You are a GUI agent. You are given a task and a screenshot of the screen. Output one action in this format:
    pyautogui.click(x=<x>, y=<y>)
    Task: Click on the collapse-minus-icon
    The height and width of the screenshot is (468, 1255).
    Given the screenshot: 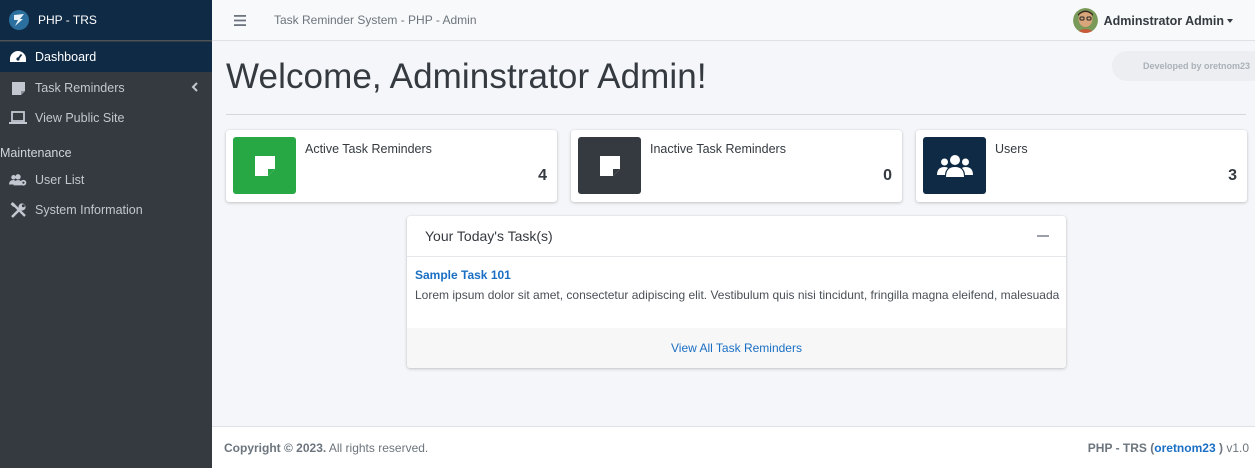 What is the action you would take?
    pyautogui.click(x=1043, y=236)
    